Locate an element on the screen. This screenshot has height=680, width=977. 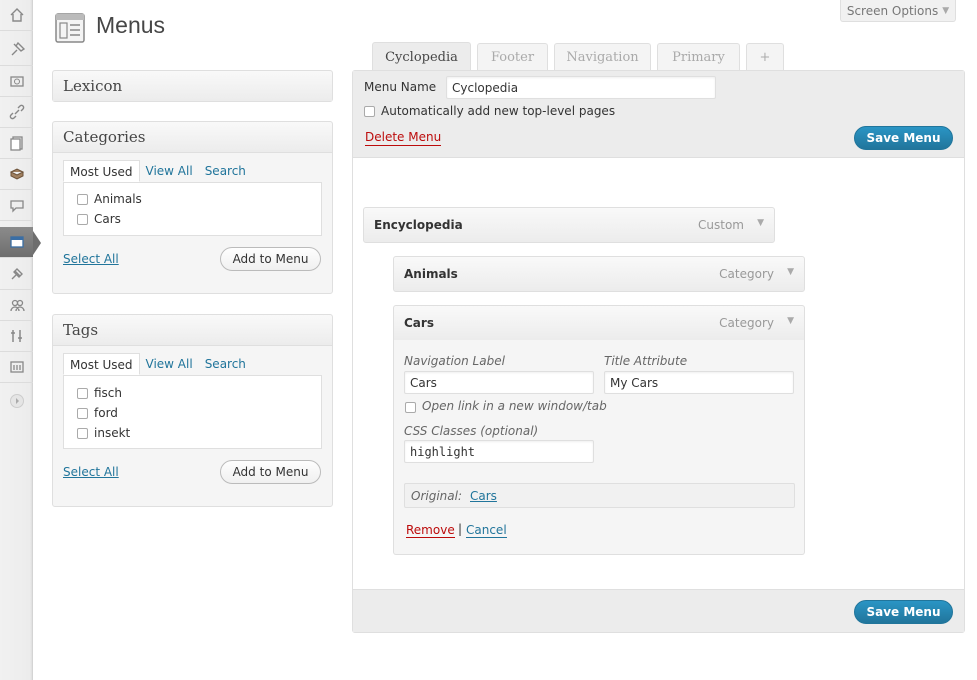
cancel-link: Cancel is located at coordinates (486, 530).